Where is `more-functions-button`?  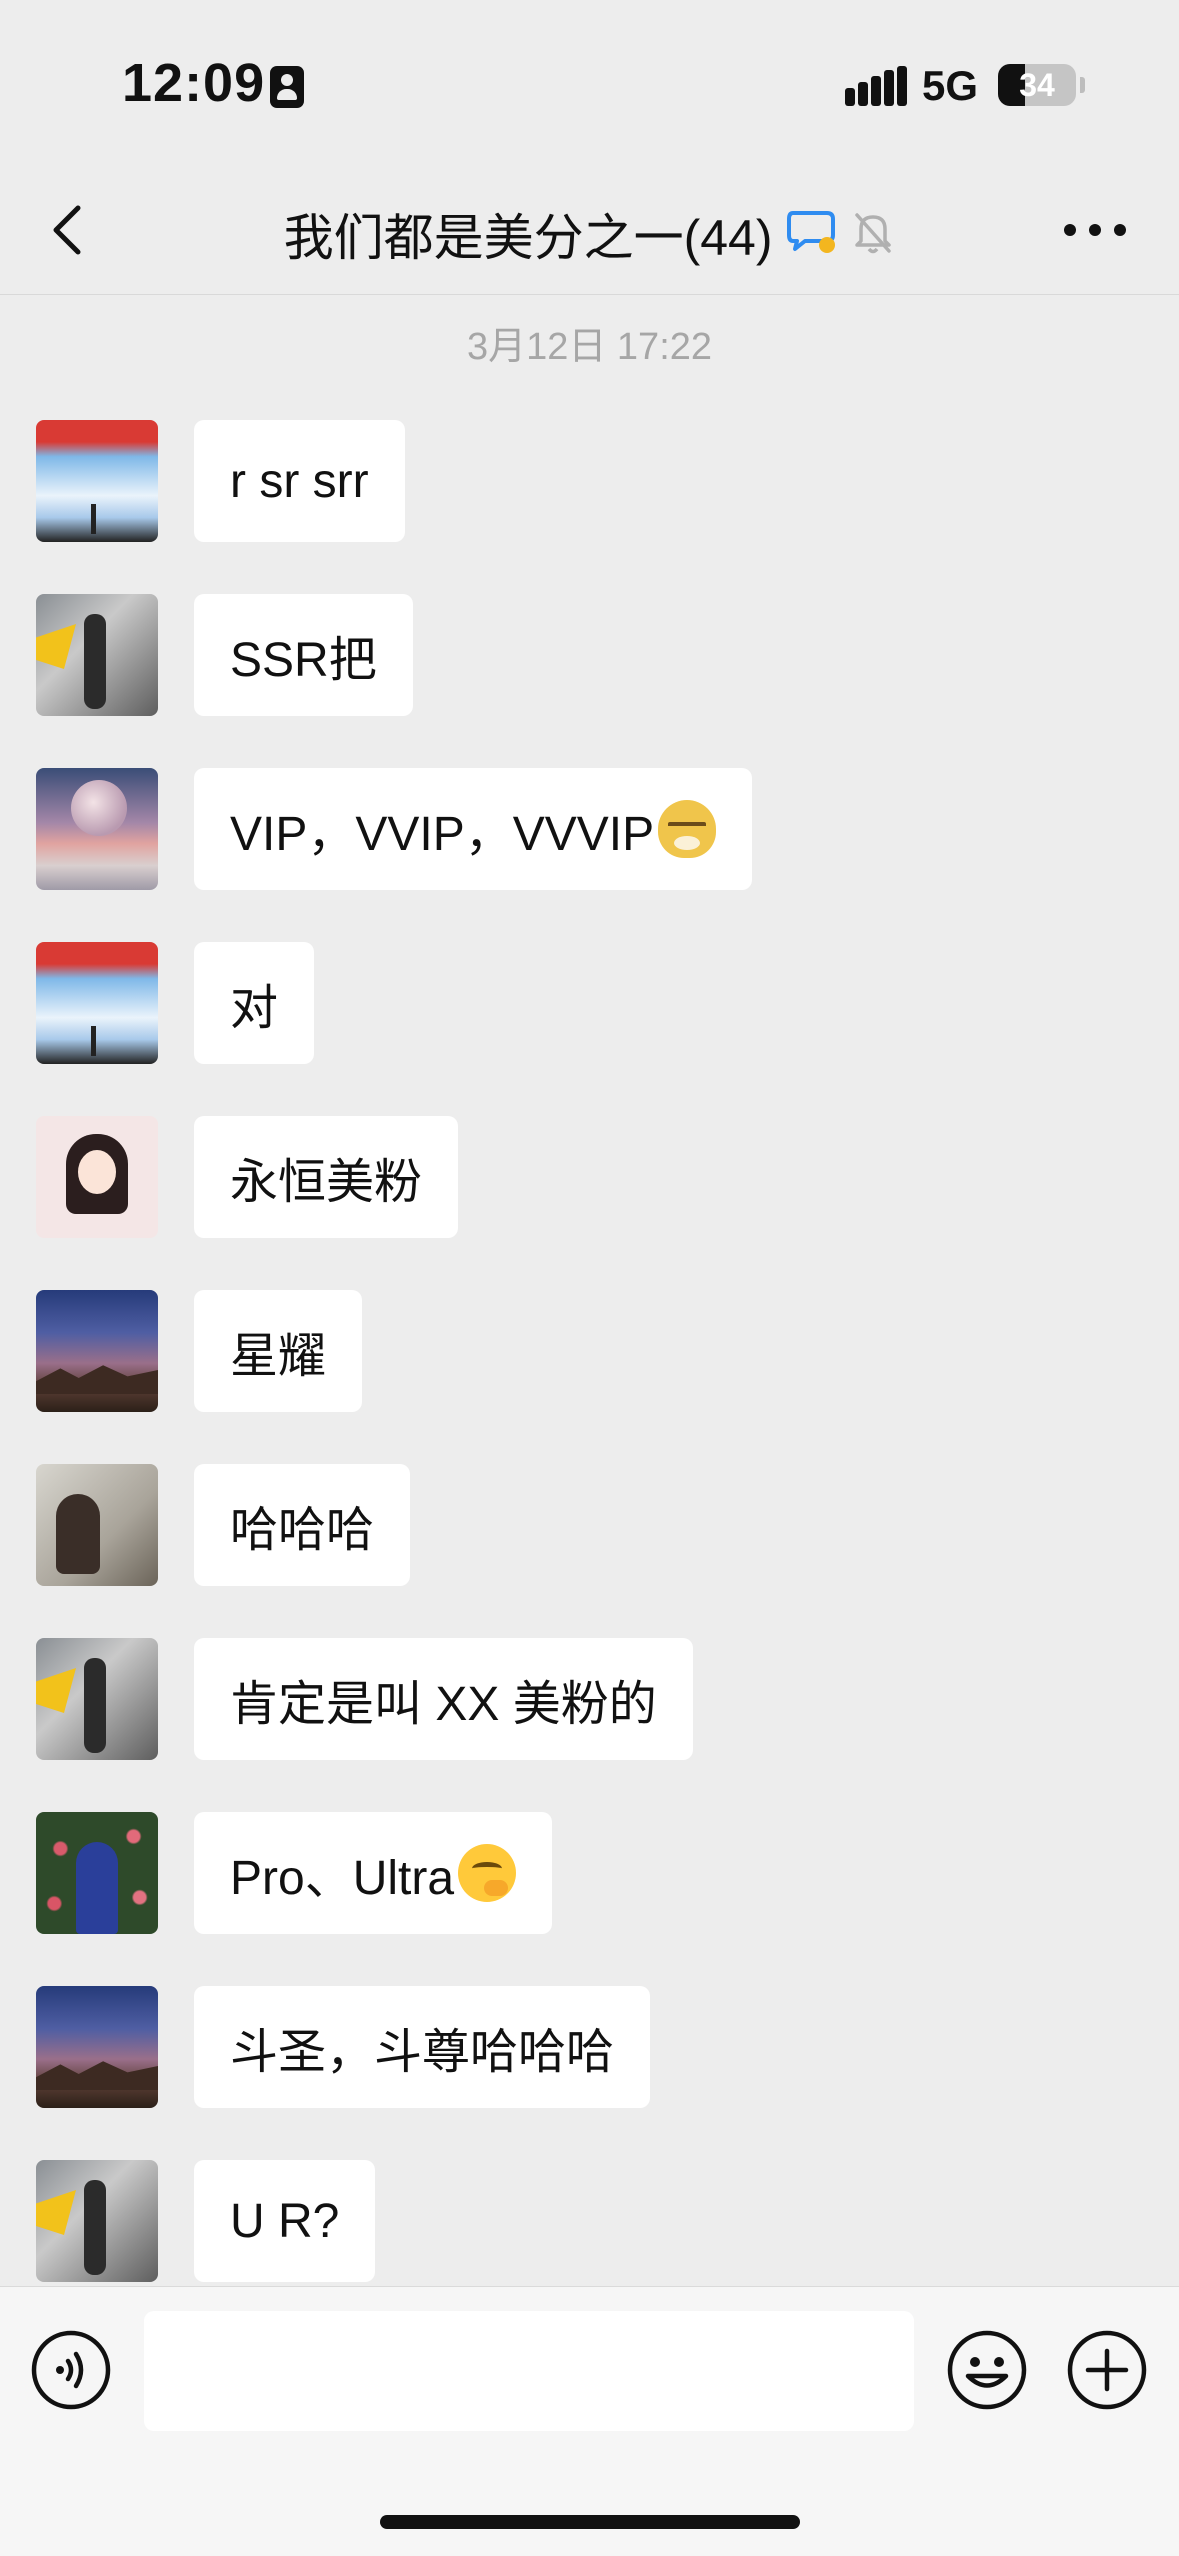 more-functions-button is located at coordinates (1107, 2370).